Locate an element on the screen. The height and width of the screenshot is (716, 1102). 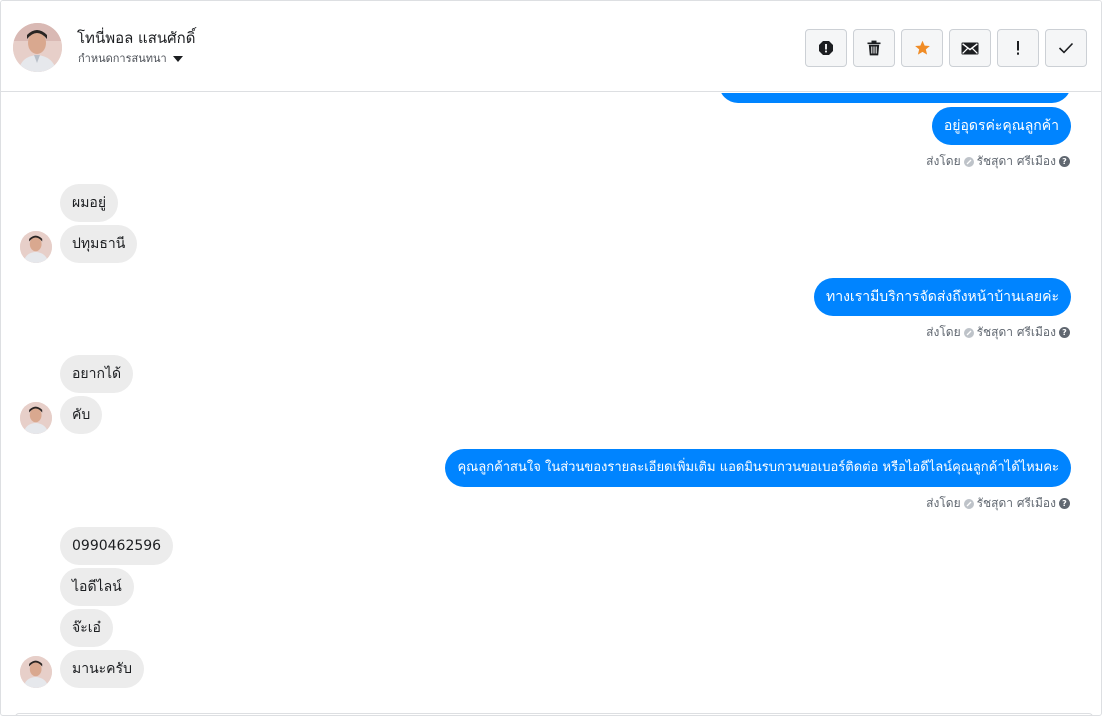
incoming-message: ไอดีไลน์ is located at coordinates (97, 587).